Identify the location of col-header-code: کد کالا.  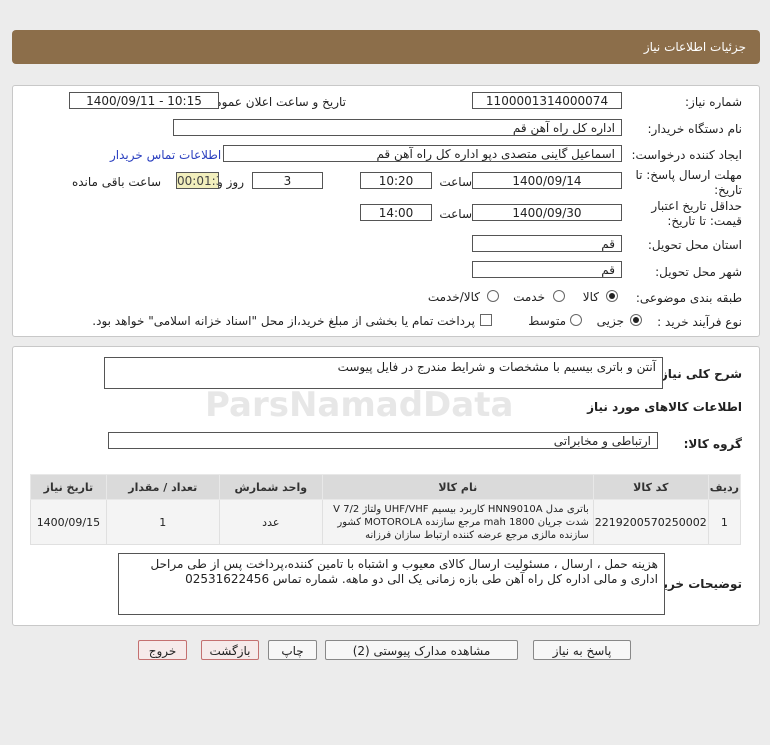
(650, 487).